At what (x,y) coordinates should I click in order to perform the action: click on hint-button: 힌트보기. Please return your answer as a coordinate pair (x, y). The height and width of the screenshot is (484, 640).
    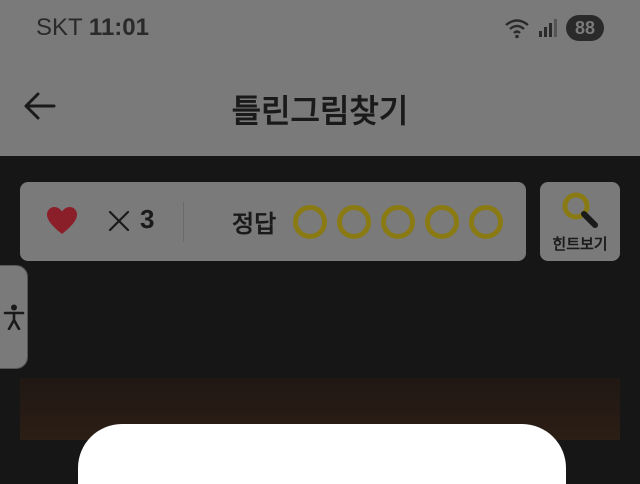
    Looking at the image, I should click on (580, 221).